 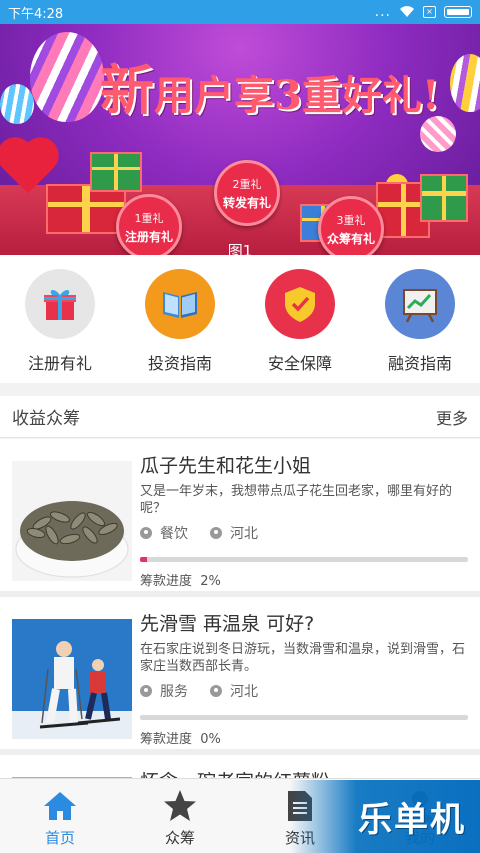 What do you see at coordinates (240, 766) in the screenshot?
I see `project-card: 怀念一碗老家的红薯粉` at bounding box center [240, 766].